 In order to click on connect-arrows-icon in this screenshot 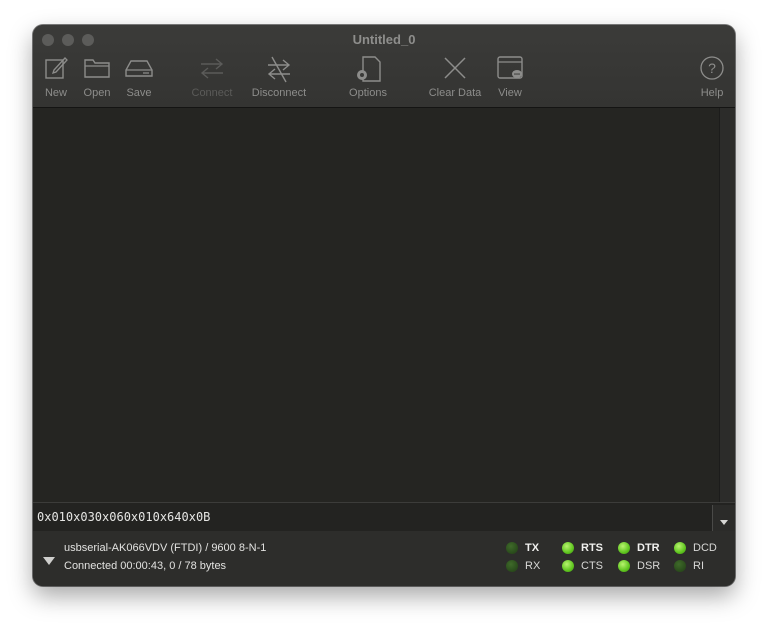, I will do `click(212, 68)`.